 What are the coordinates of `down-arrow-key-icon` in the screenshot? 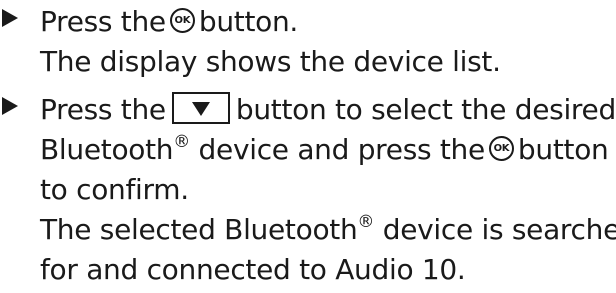 It's located at (200, 108).